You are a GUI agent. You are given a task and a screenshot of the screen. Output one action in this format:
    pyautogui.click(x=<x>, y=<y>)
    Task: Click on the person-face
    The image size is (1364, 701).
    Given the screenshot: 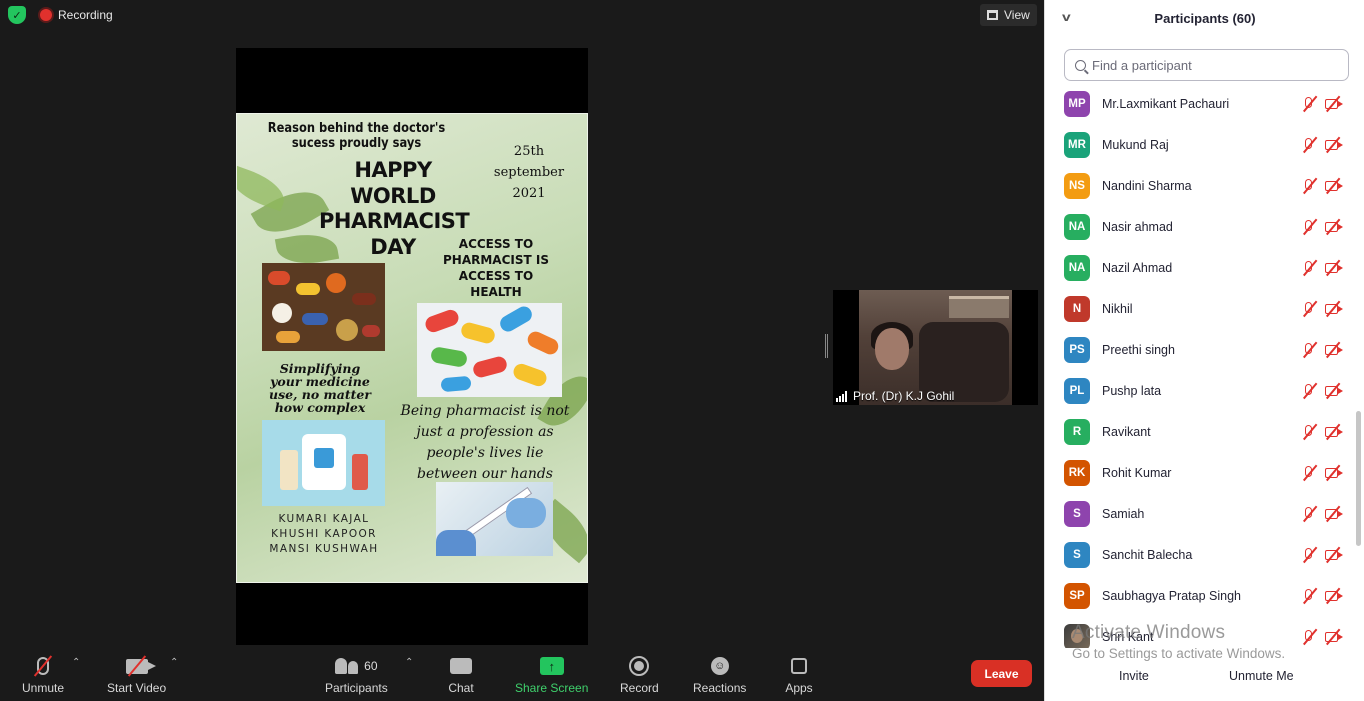 What is the action you would take?
    pyautogui.click(x=892, y=349)
    